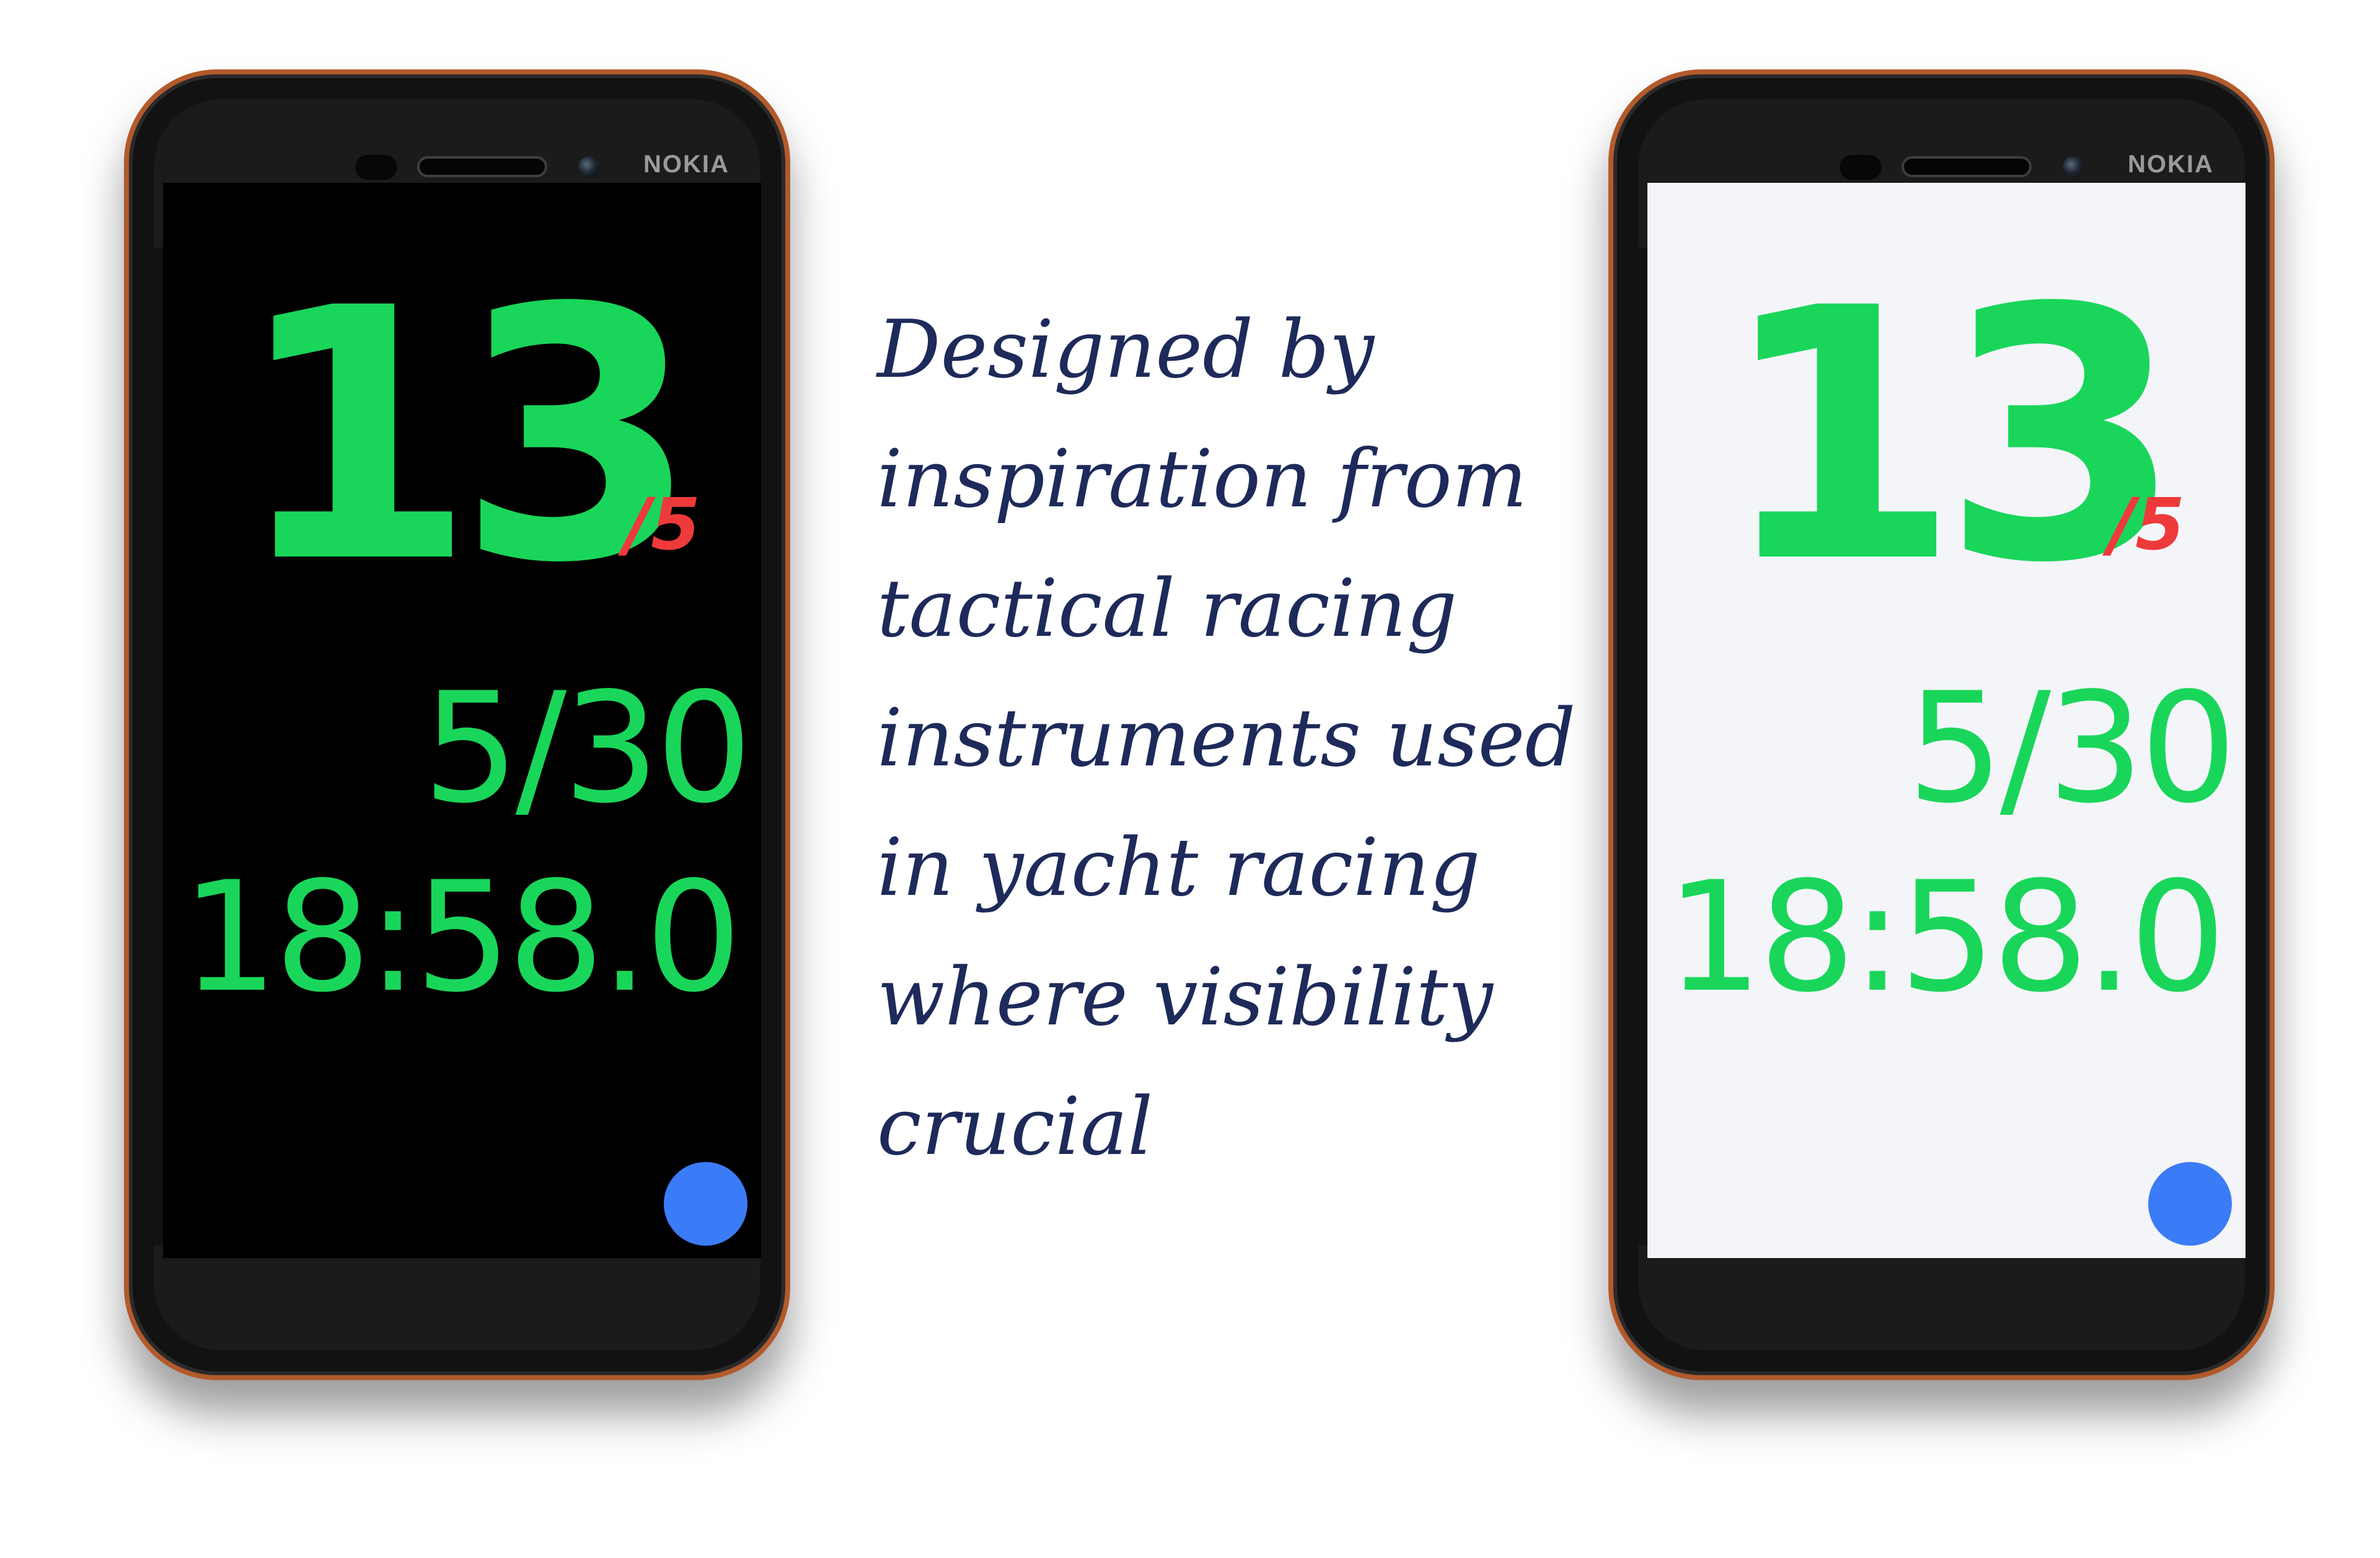  I want to click on tagline-line: in yacht racing, so click(1179, 868).